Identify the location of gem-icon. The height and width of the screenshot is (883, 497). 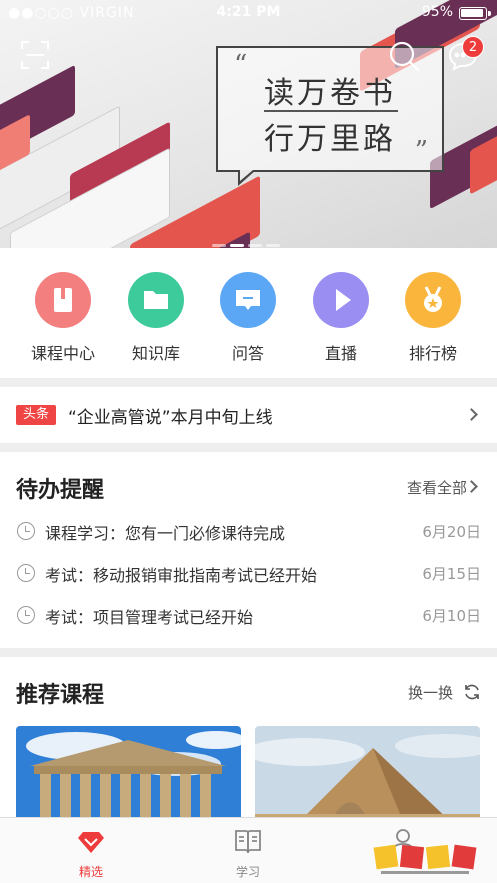
(91, 842).